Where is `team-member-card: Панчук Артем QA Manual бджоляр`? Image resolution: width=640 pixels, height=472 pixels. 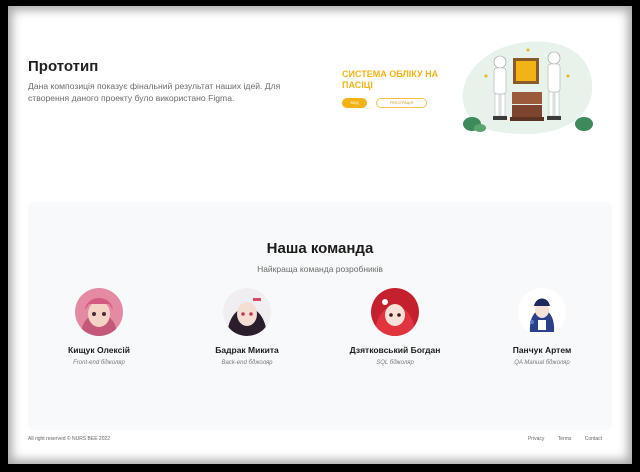 team-member-card: Панчук Артем QA Manual бджоляр is located at coordinates (542, 327).